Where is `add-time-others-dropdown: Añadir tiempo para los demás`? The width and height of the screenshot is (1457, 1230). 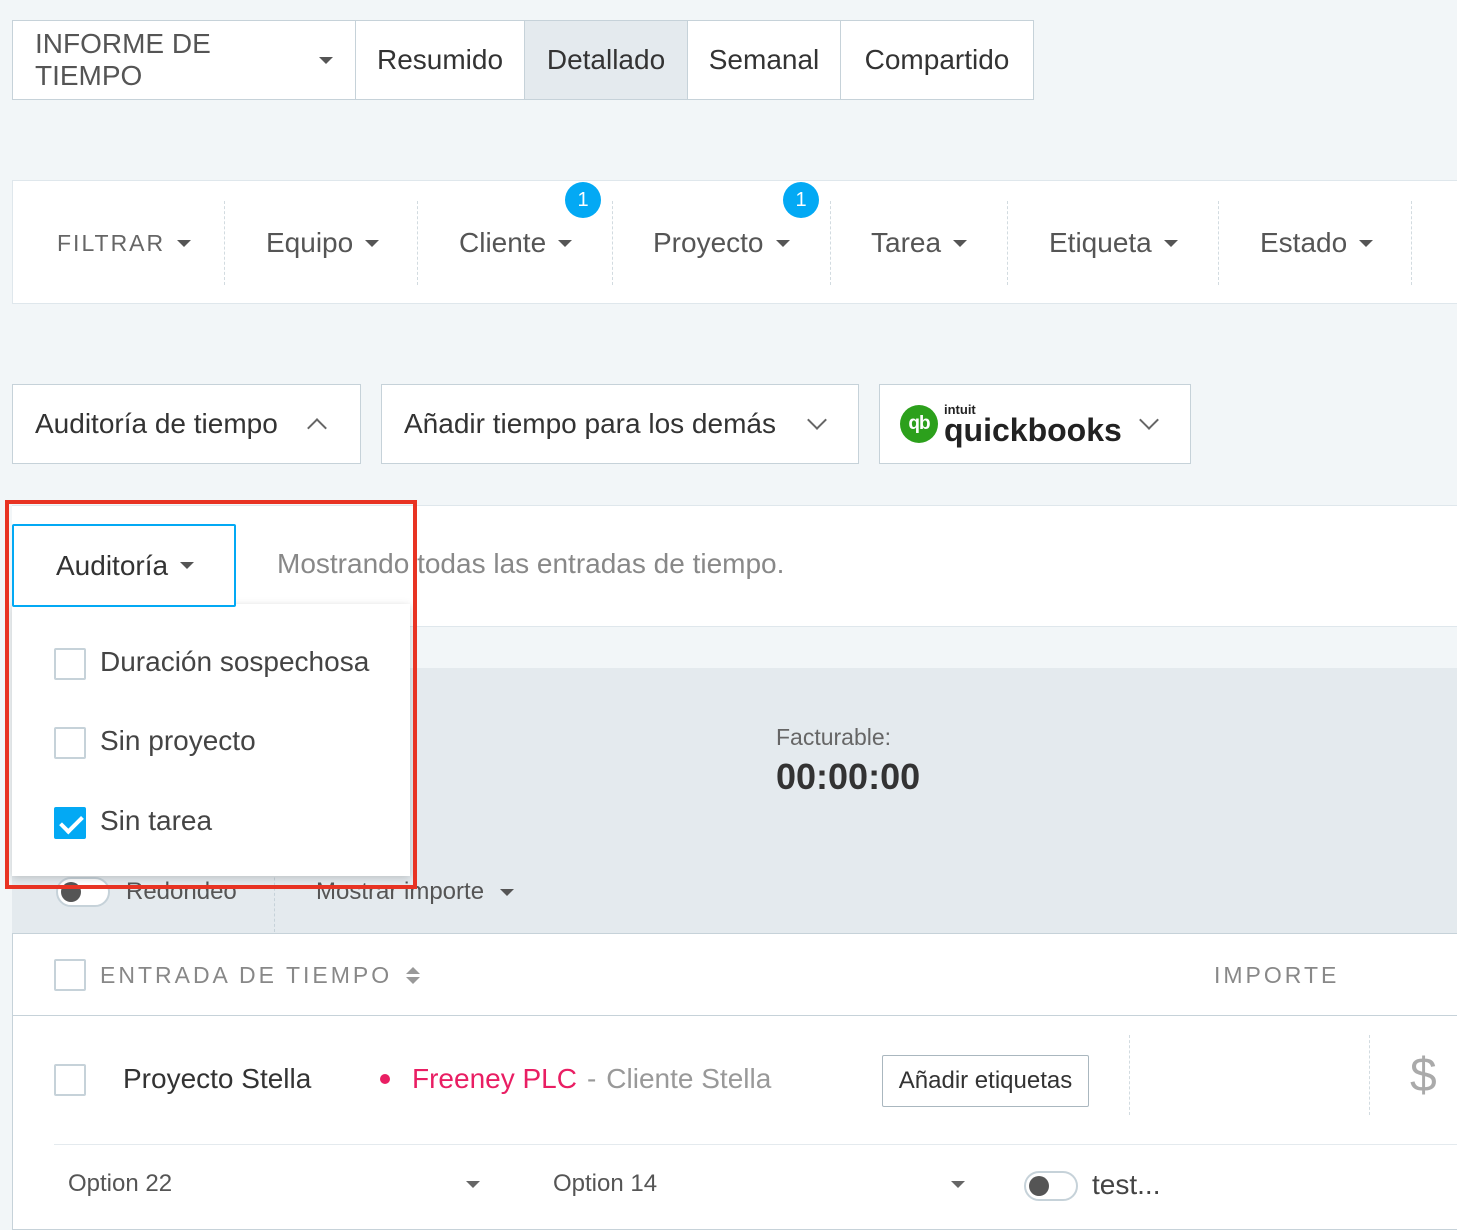 add-time-others-dropdown: Añadir tiempo para los demás is located at coordinates (620, 424).